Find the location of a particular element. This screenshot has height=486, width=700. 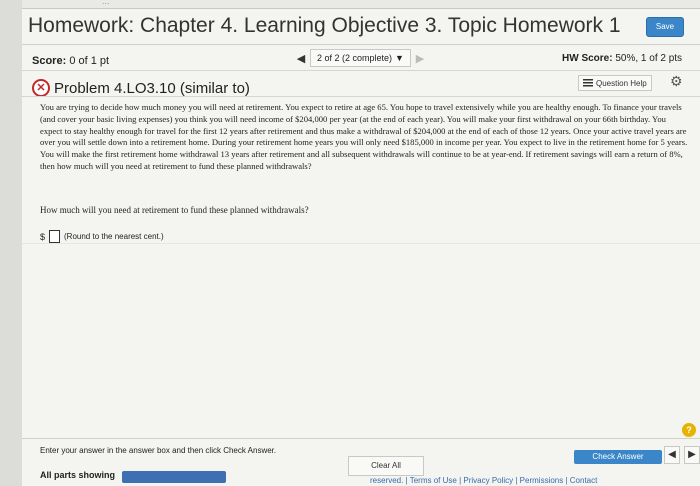

answer-hint: (Round to the nearest cent.) is located at coordinates (114, 236).